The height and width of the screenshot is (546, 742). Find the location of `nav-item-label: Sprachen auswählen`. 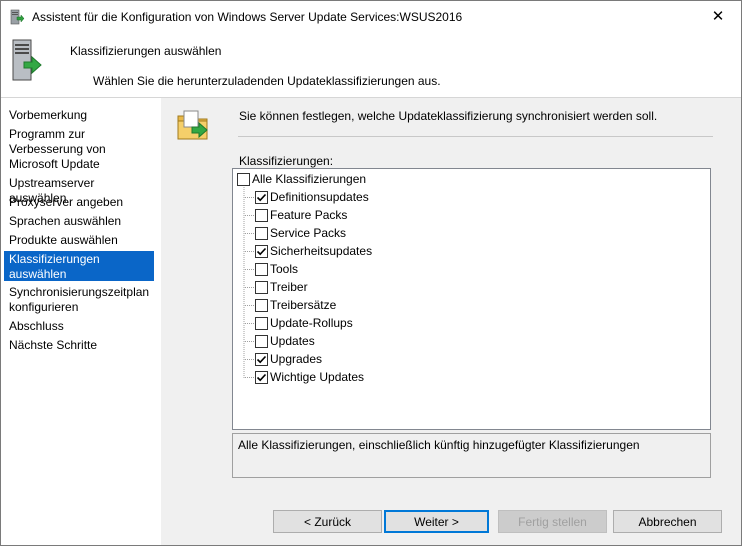

nav-item-label: Sprachen auswählen is located at coordinates (65, 221).